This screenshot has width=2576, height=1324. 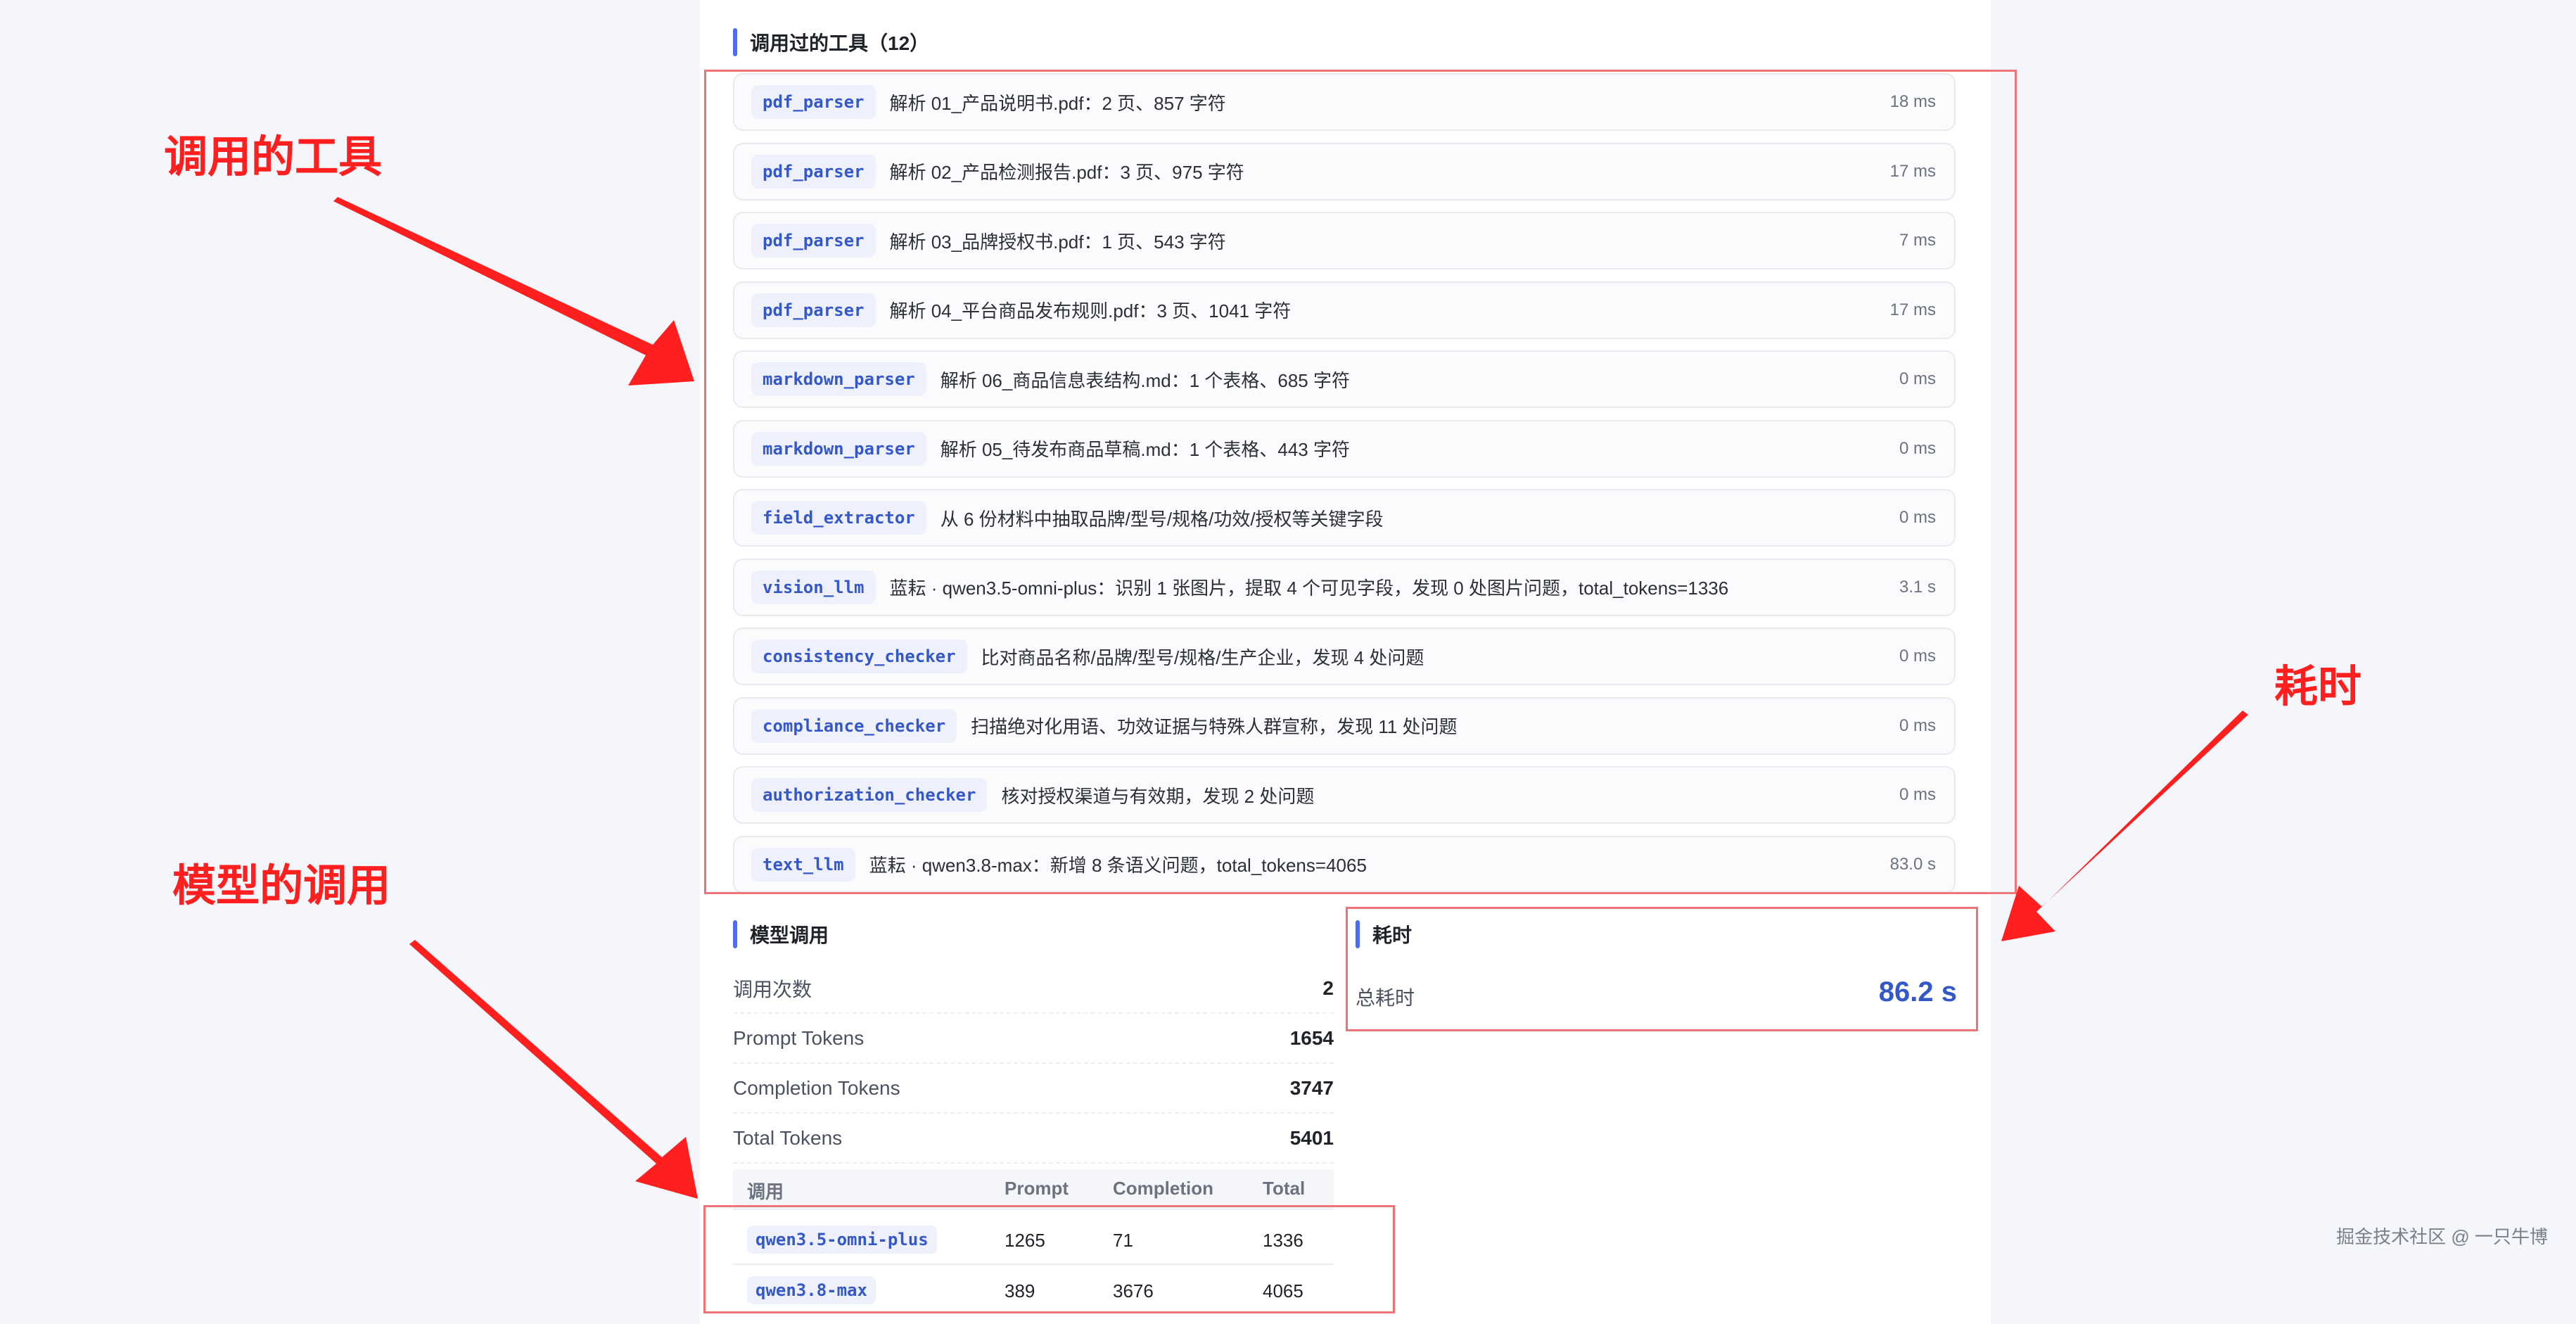 What do you see at coordinates (2124, 826) in the screenshot?
I see `arrow-to-time` at bounding box center [2124, 826].